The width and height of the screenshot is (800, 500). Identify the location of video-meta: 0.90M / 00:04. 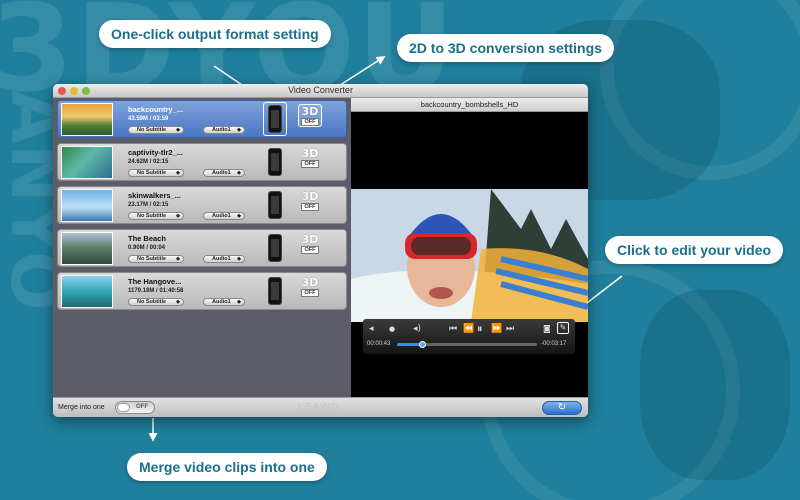
(147, 248).